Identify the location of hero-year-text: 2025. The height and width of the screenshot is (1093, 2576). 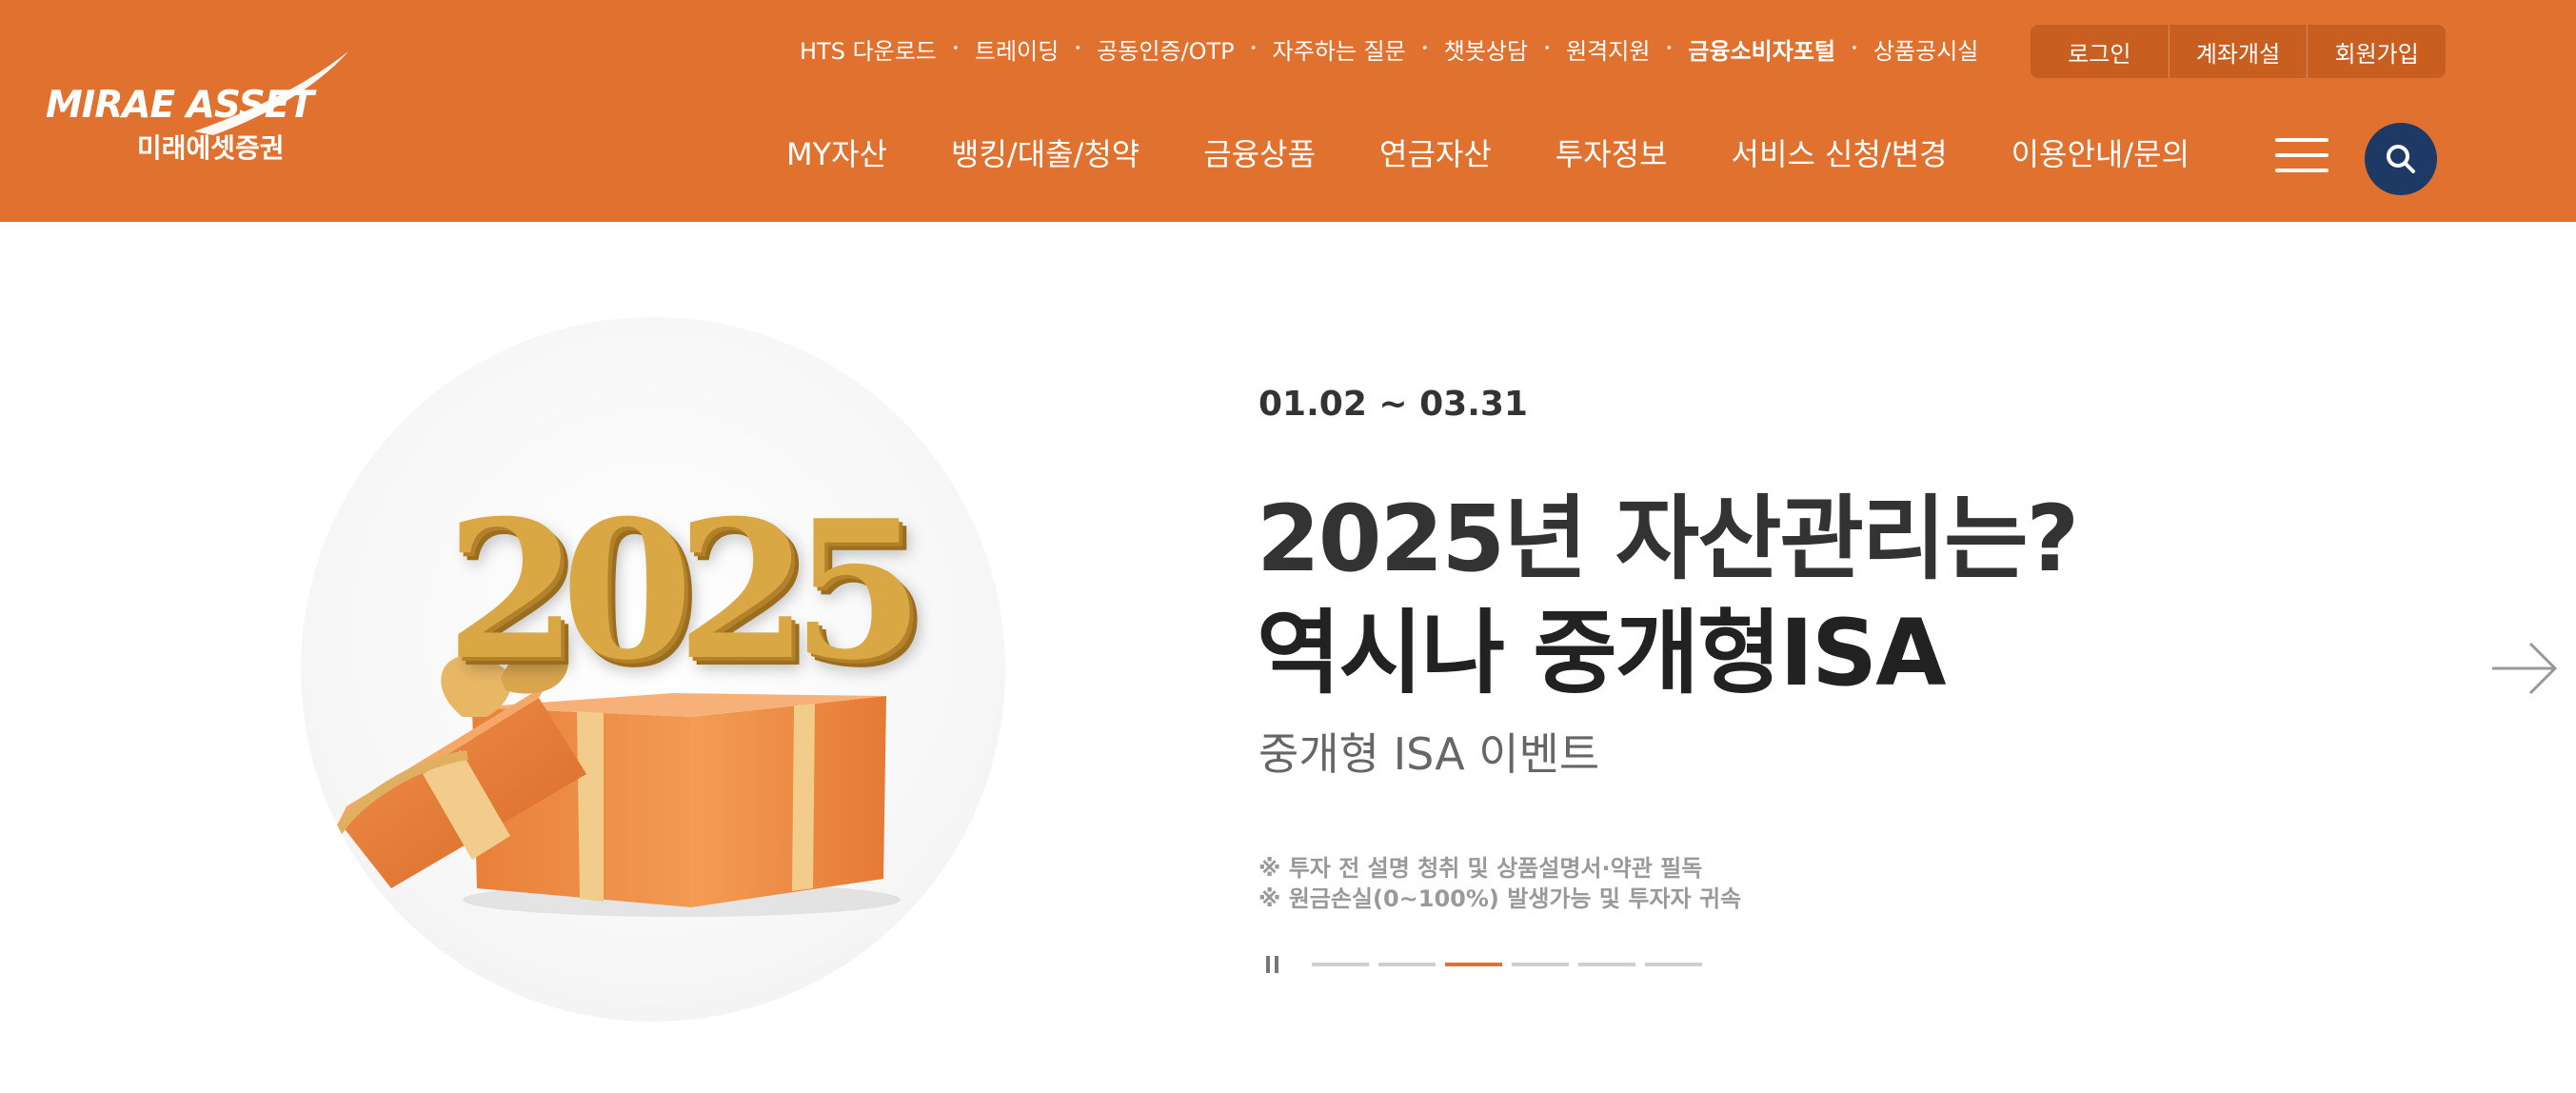
(685, 591).